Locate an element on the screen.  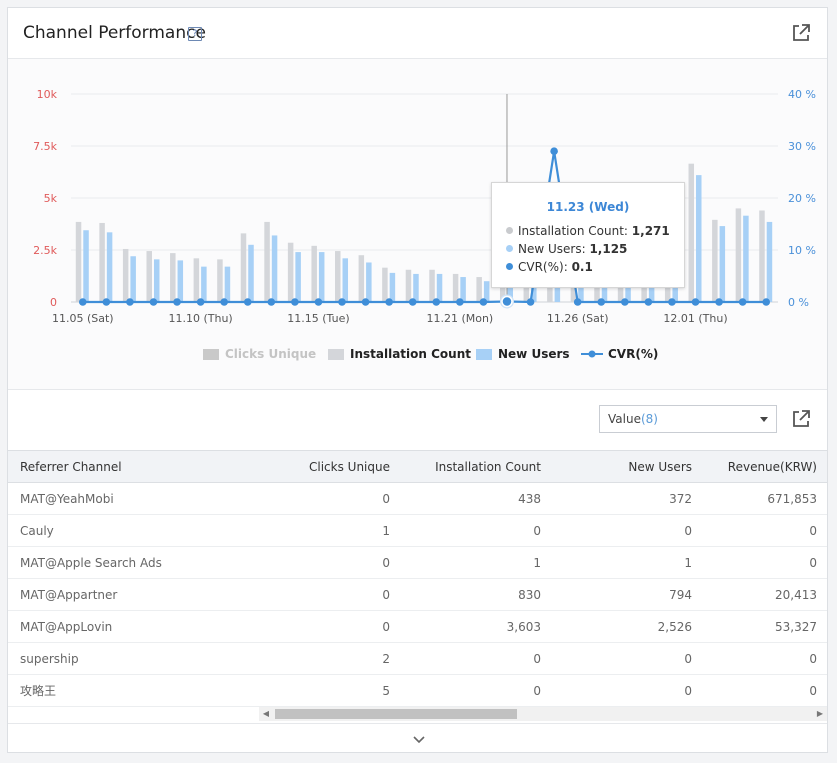
table-row: supership 2 0 0 0 is located at coordinates (417, 659).